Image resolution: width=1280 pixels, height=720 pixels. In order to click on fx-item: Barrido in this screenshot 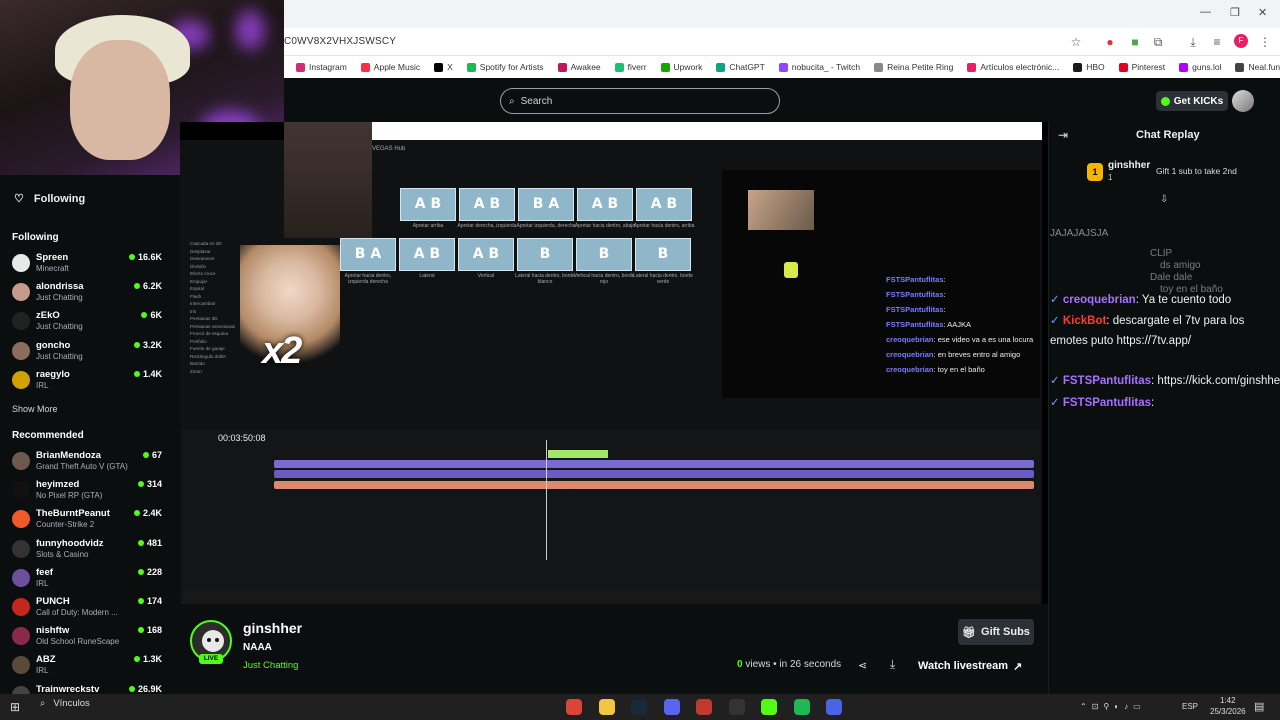, I will do `click(216, 364)`.